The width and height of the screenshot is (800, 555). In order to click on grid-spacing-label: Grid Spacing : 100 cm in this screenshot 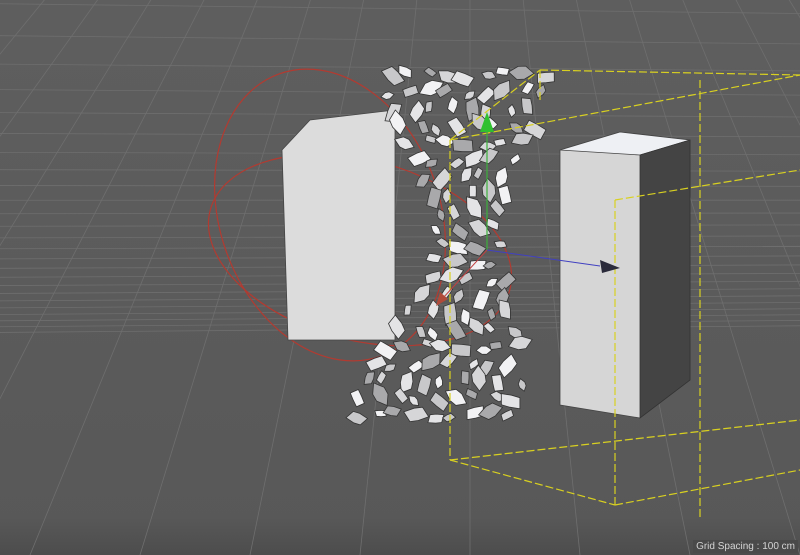, I will do `click(745, 546)`.